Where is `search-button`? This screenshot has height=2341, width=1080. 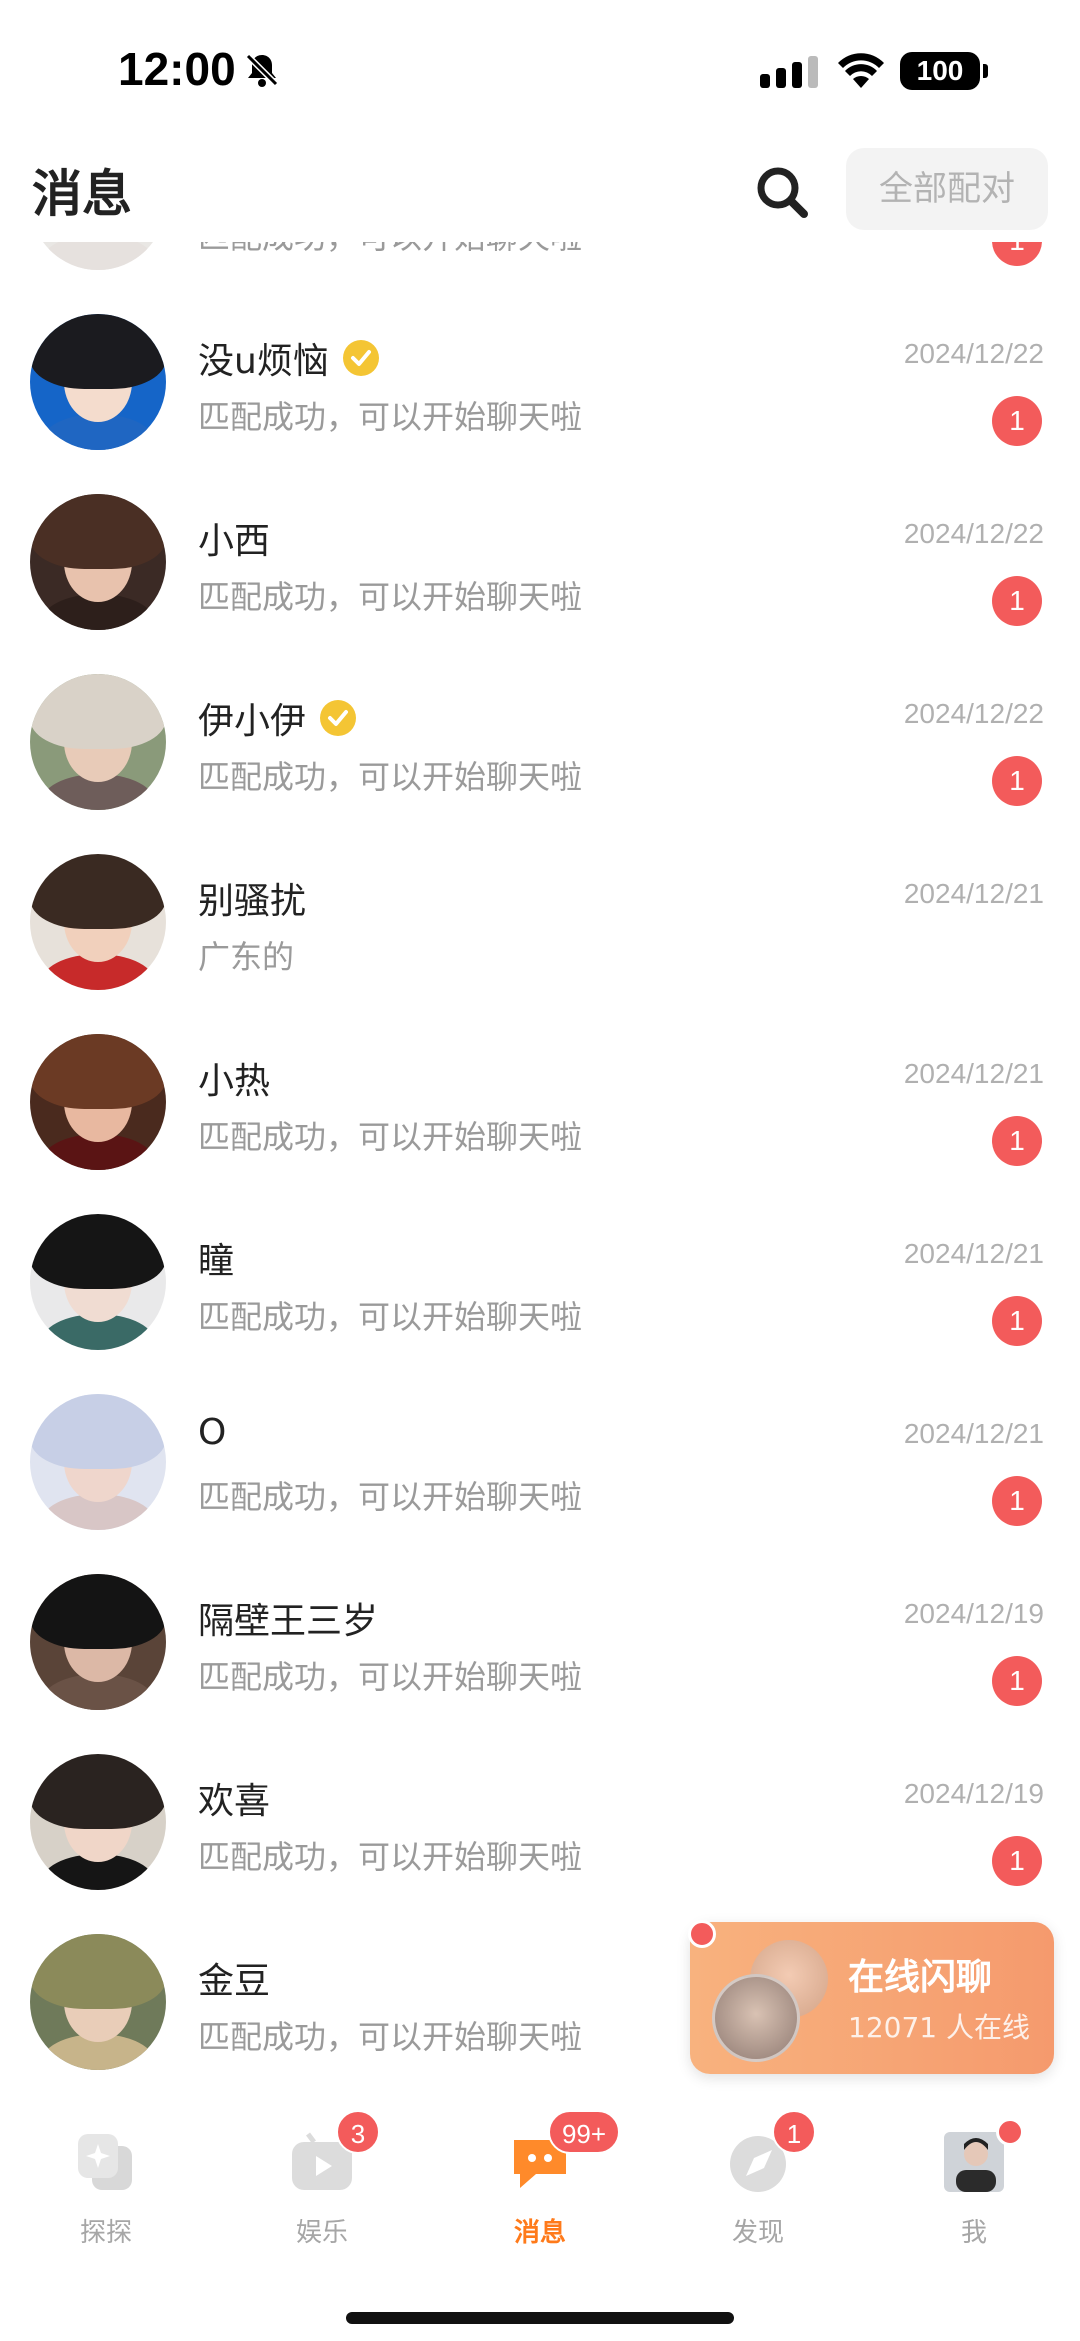 search-button is located at coordinates (782, 192).